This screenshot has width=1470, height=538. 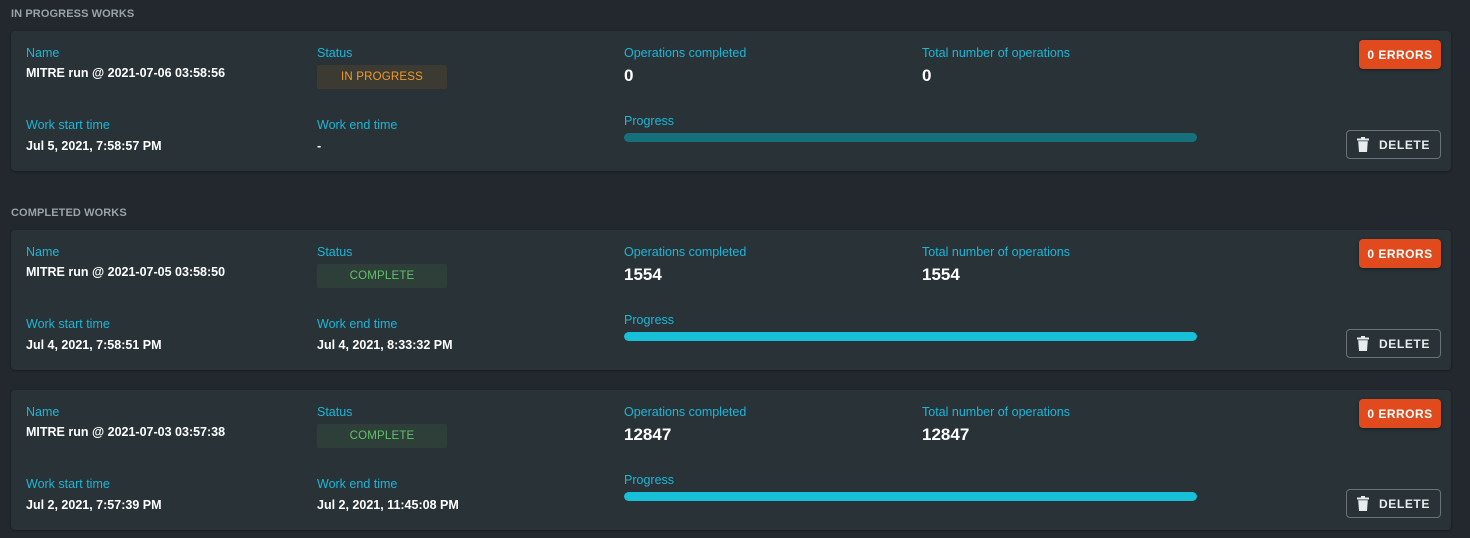 What do you see at coordinates (648, 434) in the screenshot?
I see `ops-completed-value: 12847` at bounding box center [648, 434].